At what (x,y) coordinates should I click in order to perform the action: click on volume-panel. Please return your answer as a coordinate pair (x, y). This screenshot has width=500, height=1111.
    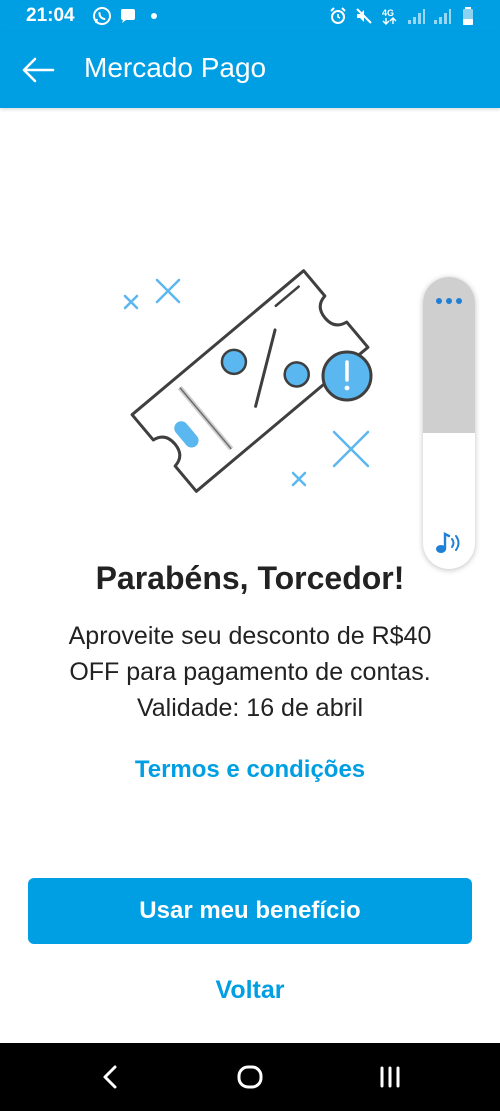
    Looking at the image, I should click on (449, 423).